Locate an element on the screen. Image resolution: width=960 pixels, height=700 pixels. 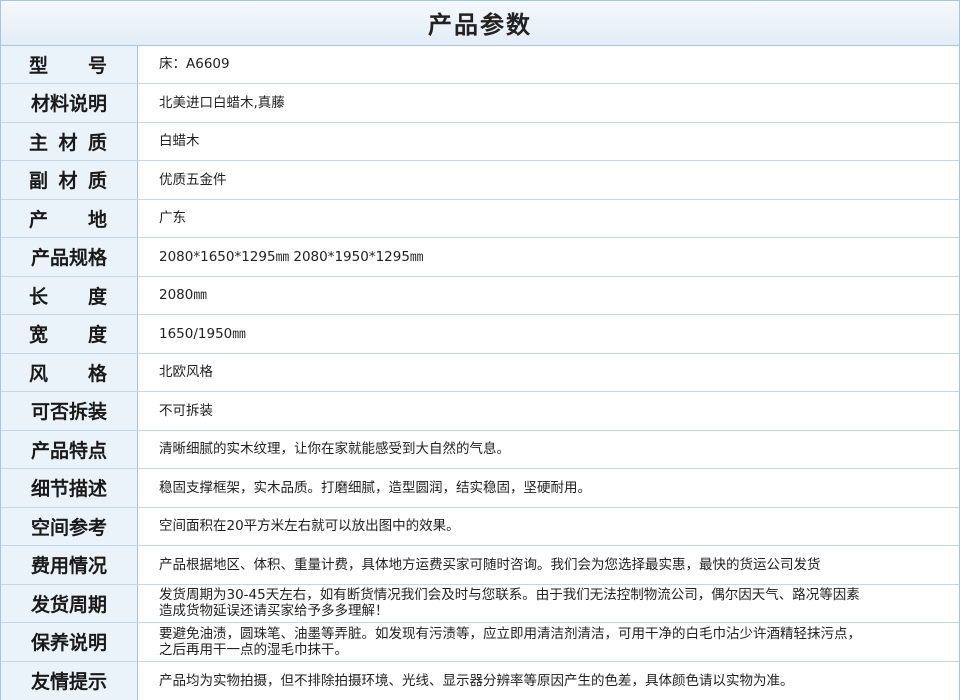
row-label: 可否拆装 is located at coordinates (69, 411).